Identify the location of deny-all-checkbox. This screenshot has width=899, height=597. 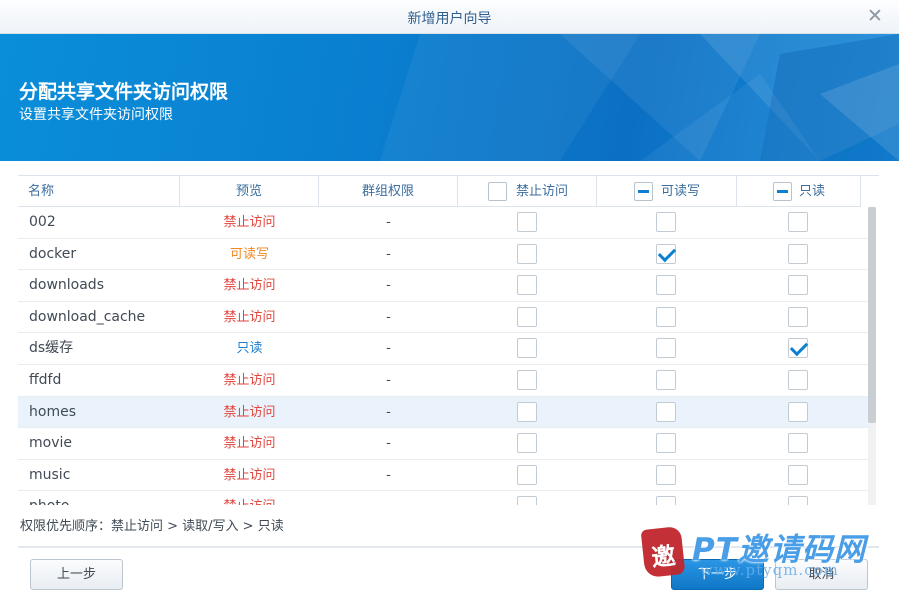
(497, 191).